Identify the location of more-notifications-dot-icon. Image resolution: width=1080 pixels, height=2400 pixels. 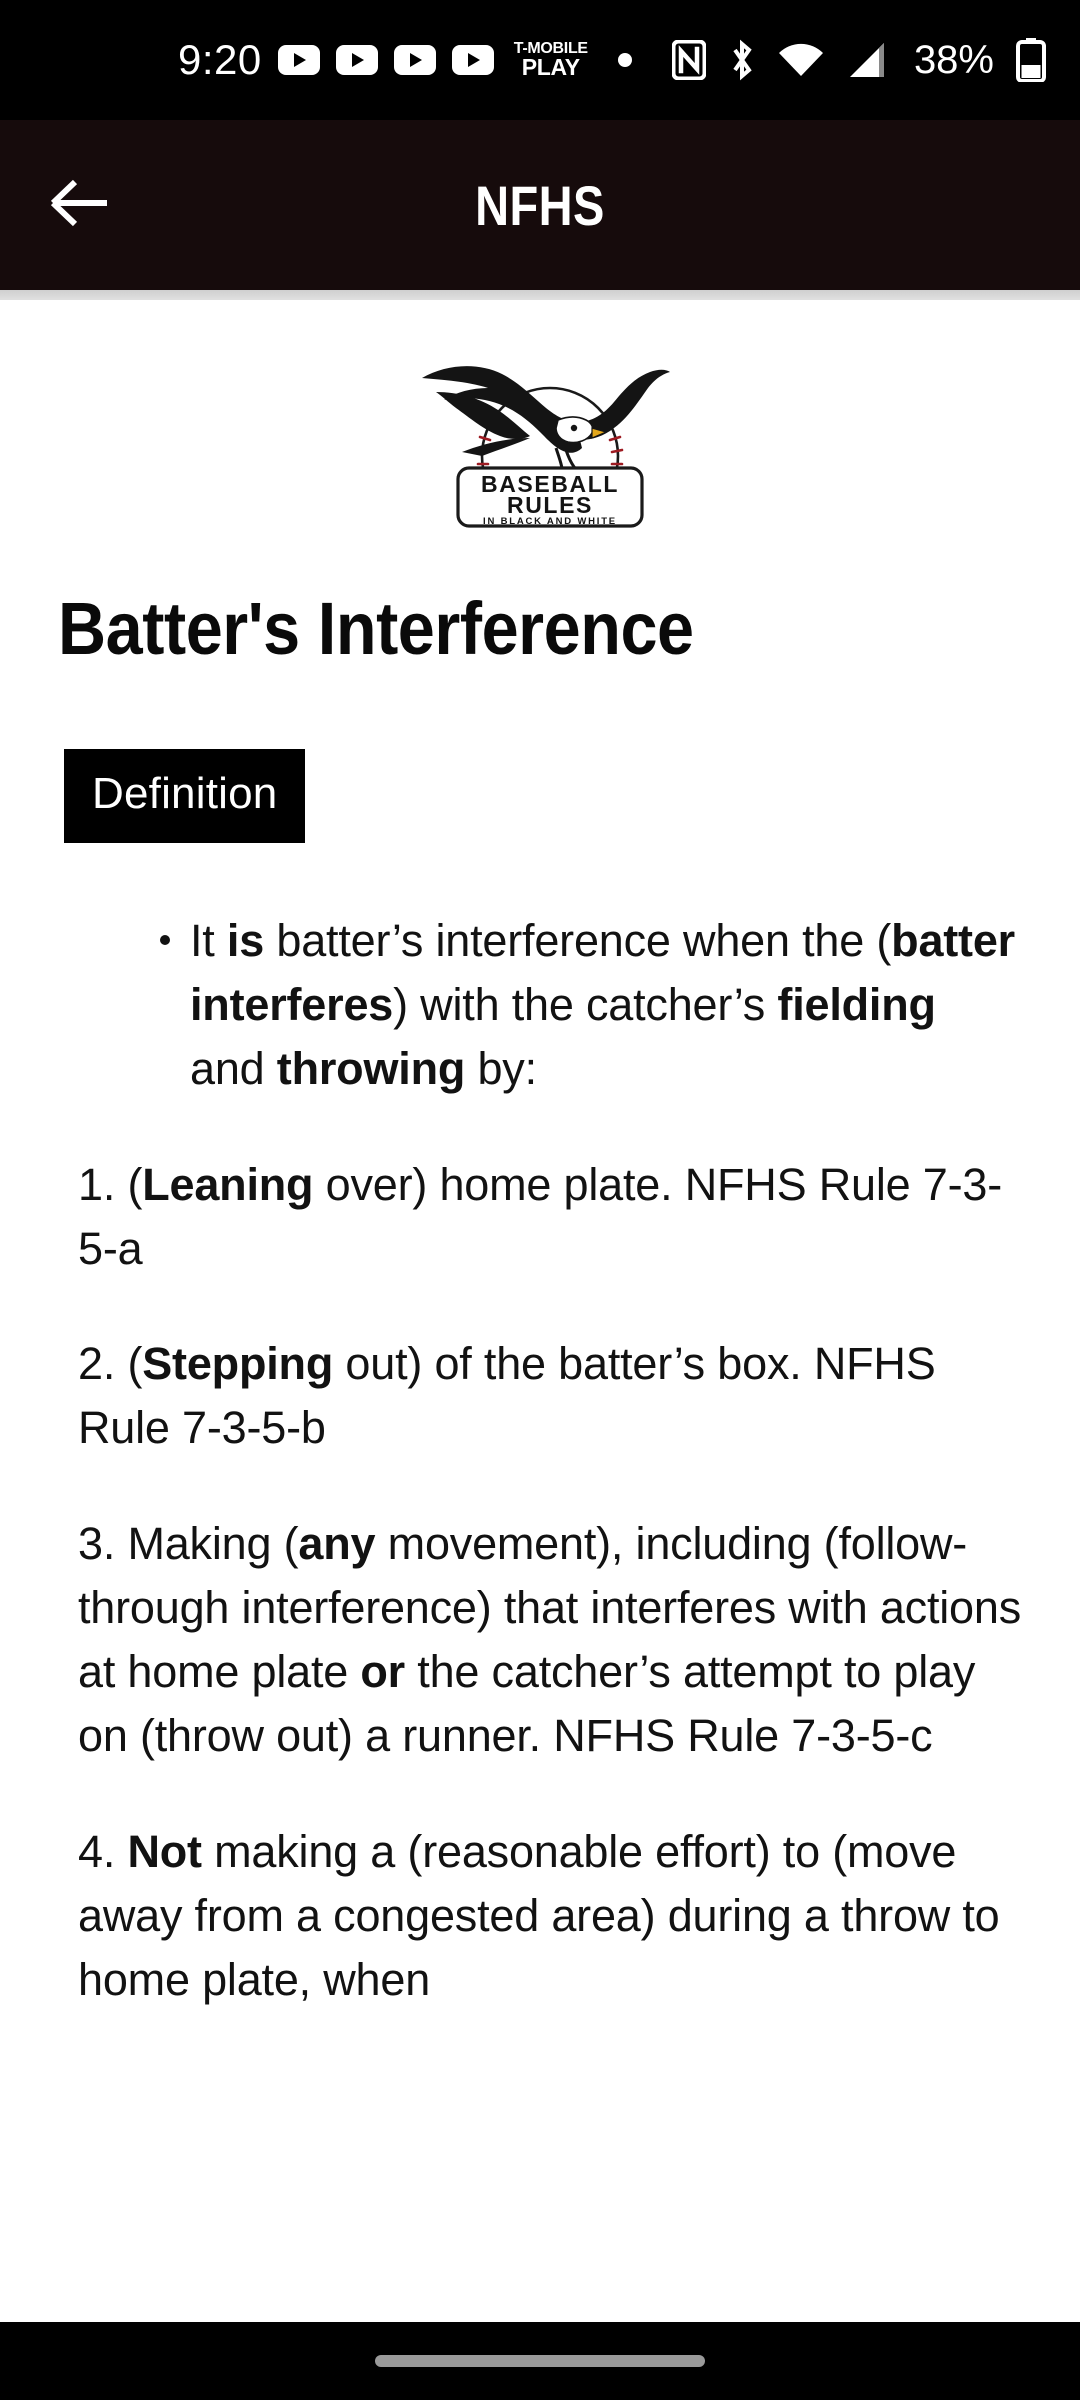
(624, 60).